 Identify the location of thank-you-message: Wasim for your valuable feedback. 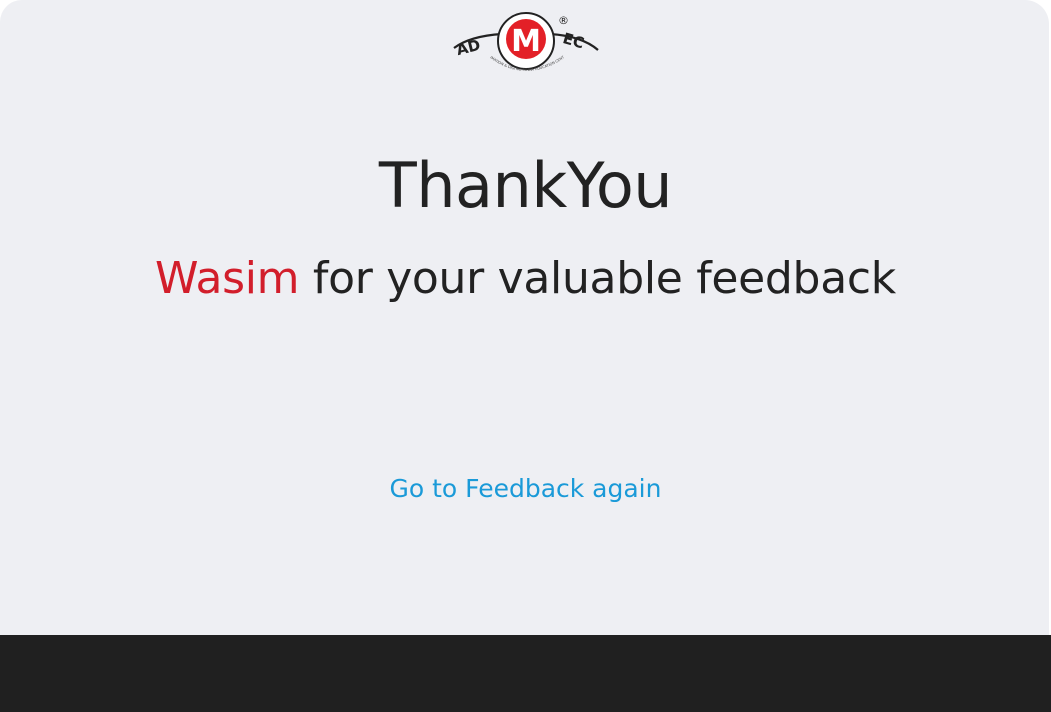
(525, 279).